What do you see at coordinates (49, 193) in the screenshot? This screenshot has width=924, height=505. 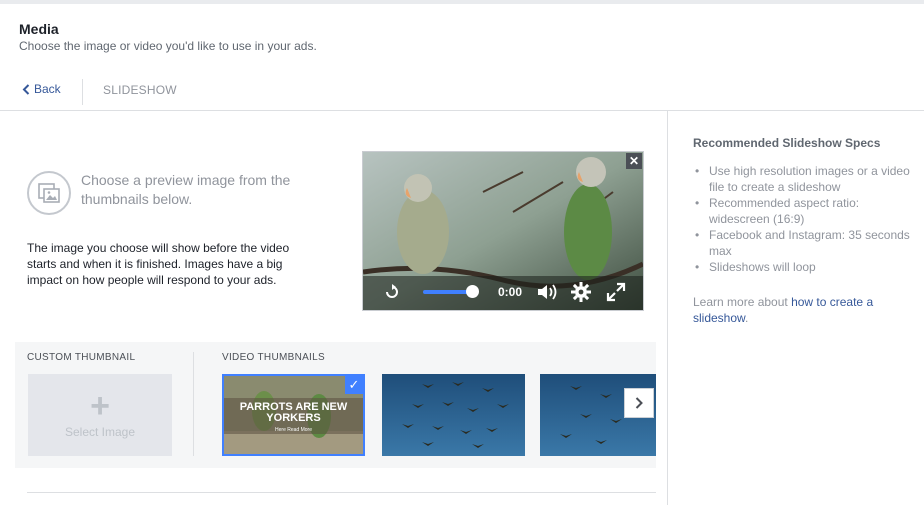 I see `preview-image-icon` at bounding box center [49, 193].